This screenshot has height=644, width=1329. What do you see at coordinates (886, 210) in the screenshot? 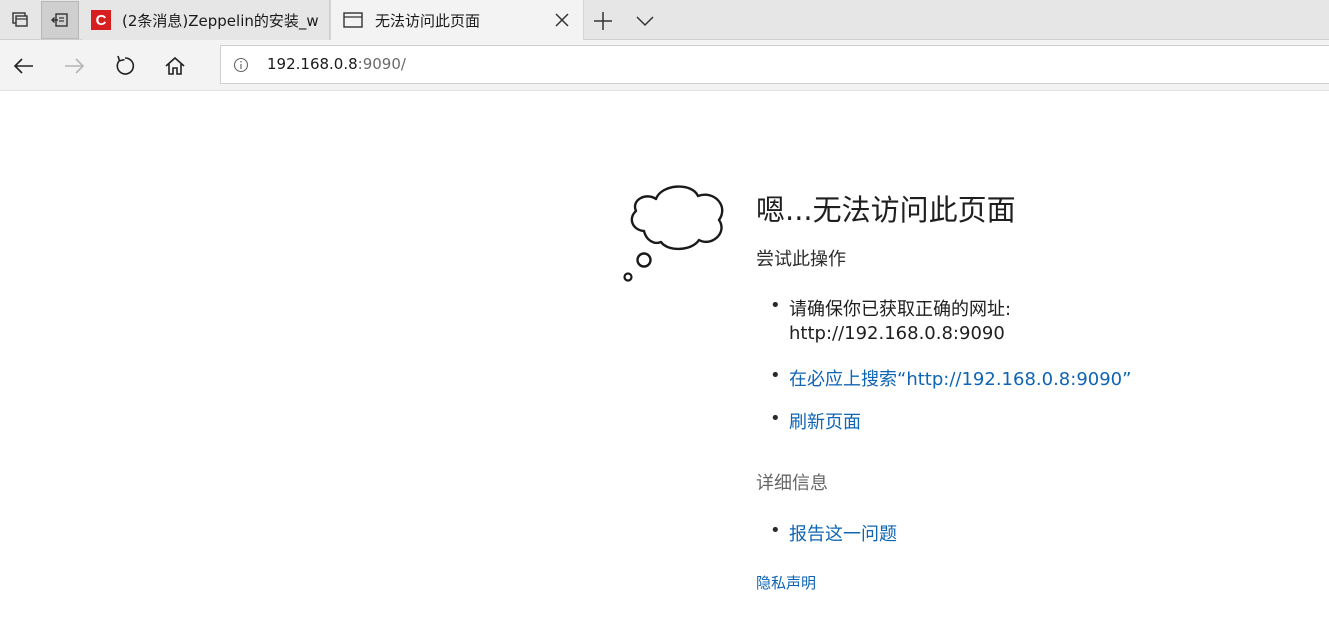
I see `error-title: 嗯...无法访问此页面` at bounding box center [886, 210].